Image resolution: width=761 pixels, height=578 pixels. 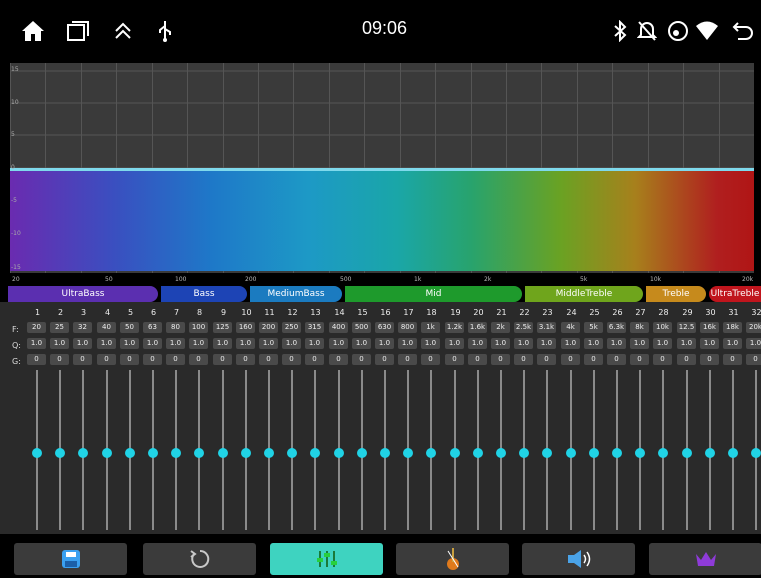 What do you see at coordinates (477, 327) in the screenshot?
I see `freq-cell: 1.6k` at bounding box center [477, 327].